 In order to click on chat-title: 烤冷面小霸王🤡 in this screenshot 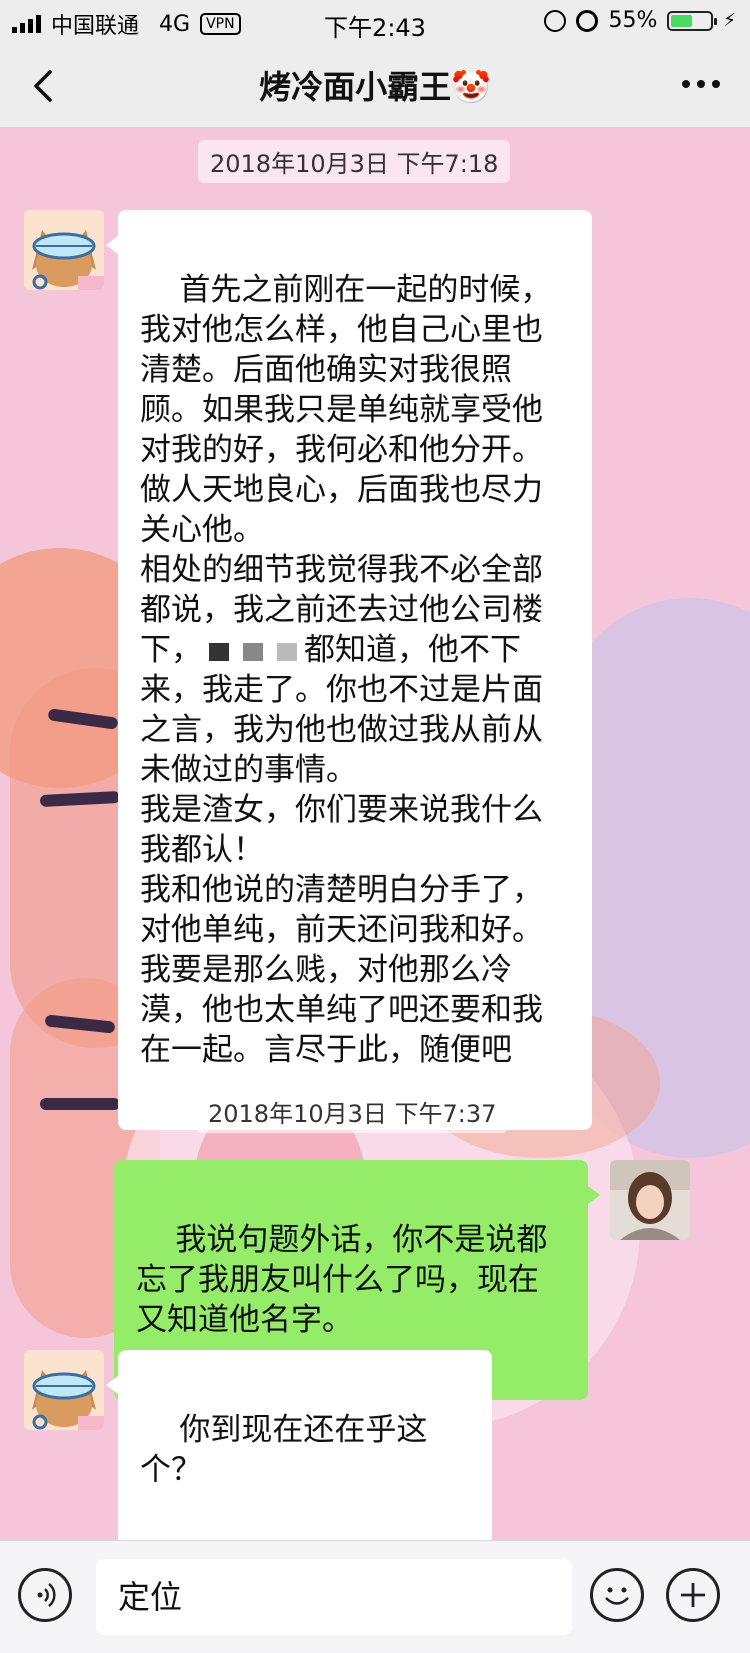, I will do `click(375, 87)`.